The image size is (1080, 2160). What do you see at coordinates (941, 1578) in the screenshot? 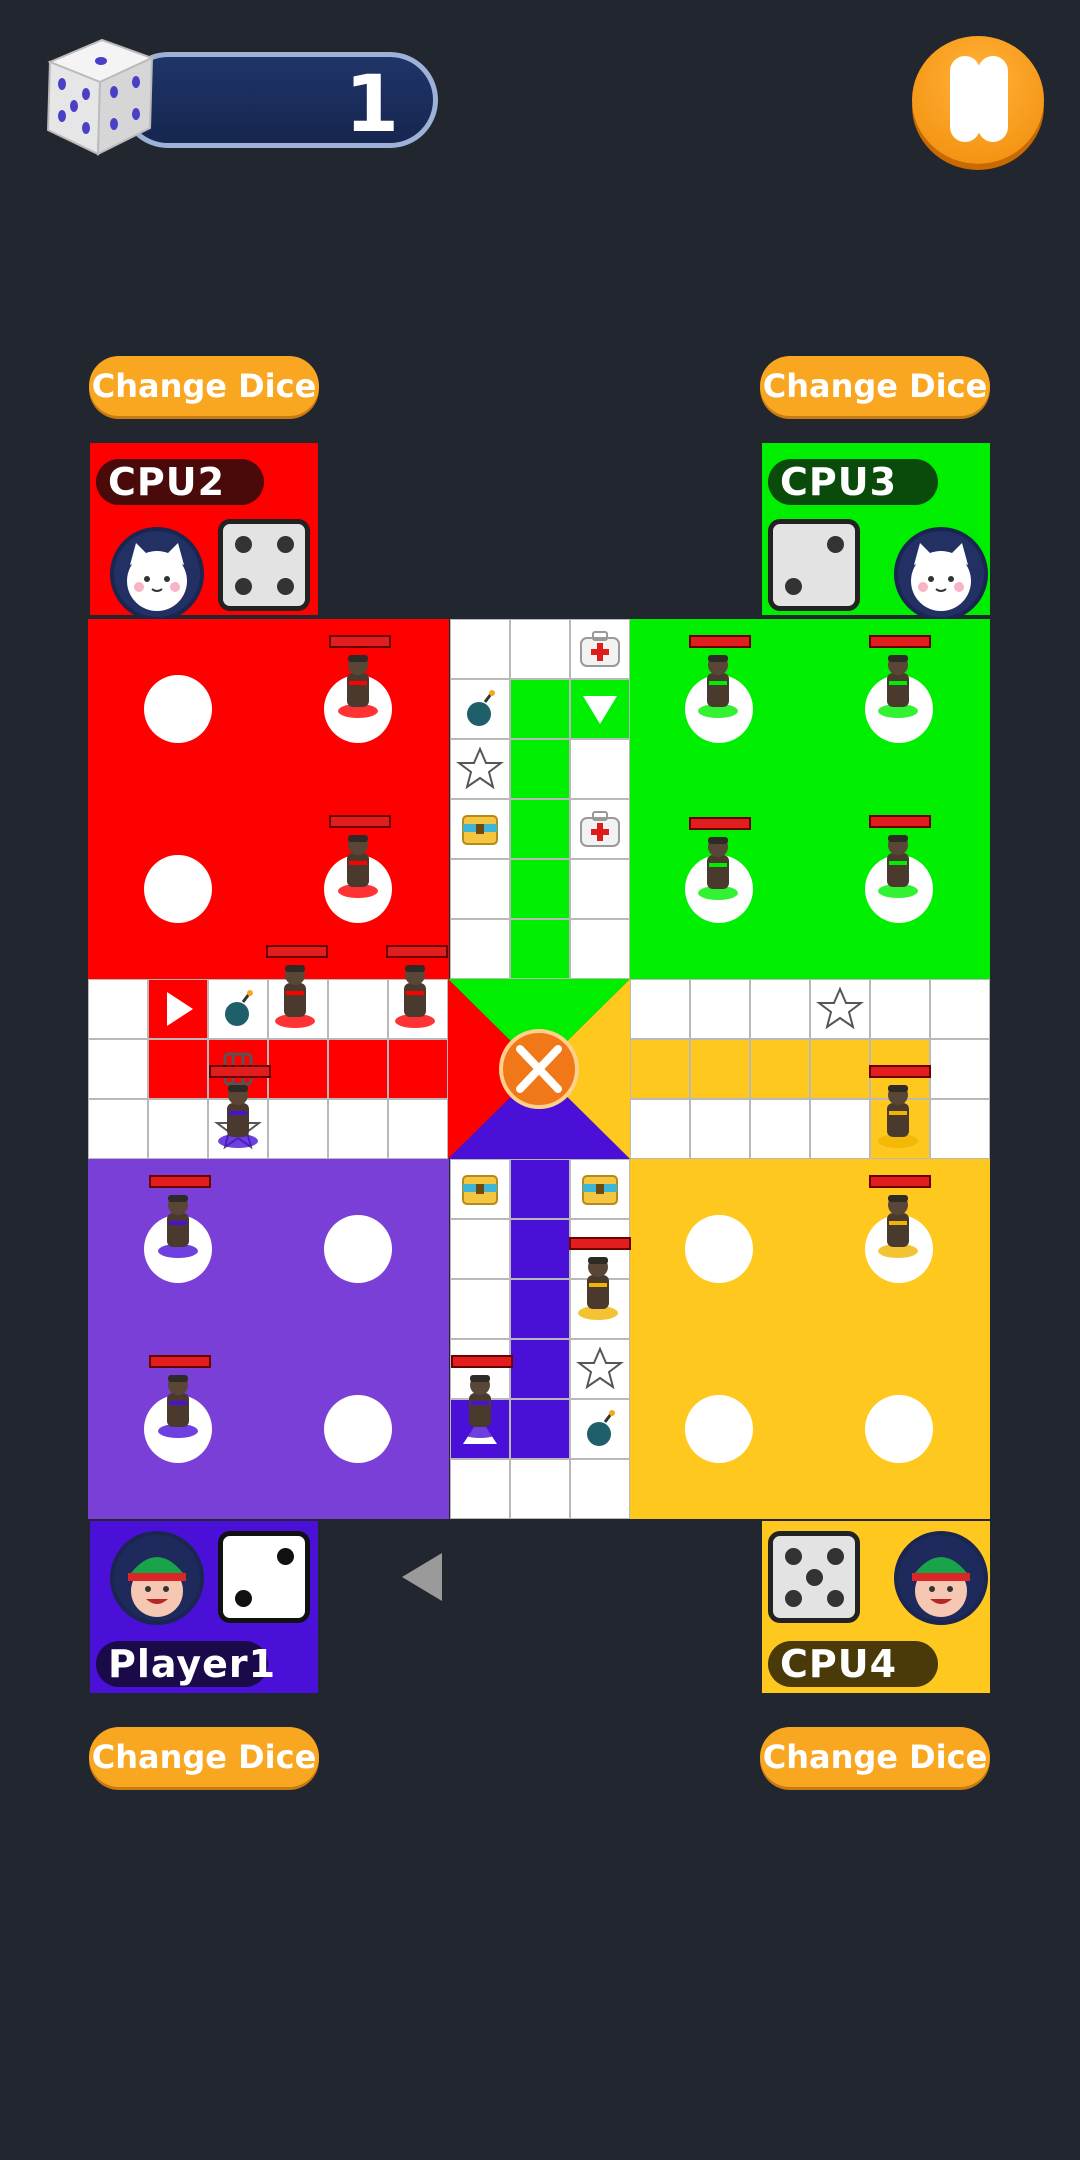
I see `elf-avatar` at bounding box center [941, 1578].